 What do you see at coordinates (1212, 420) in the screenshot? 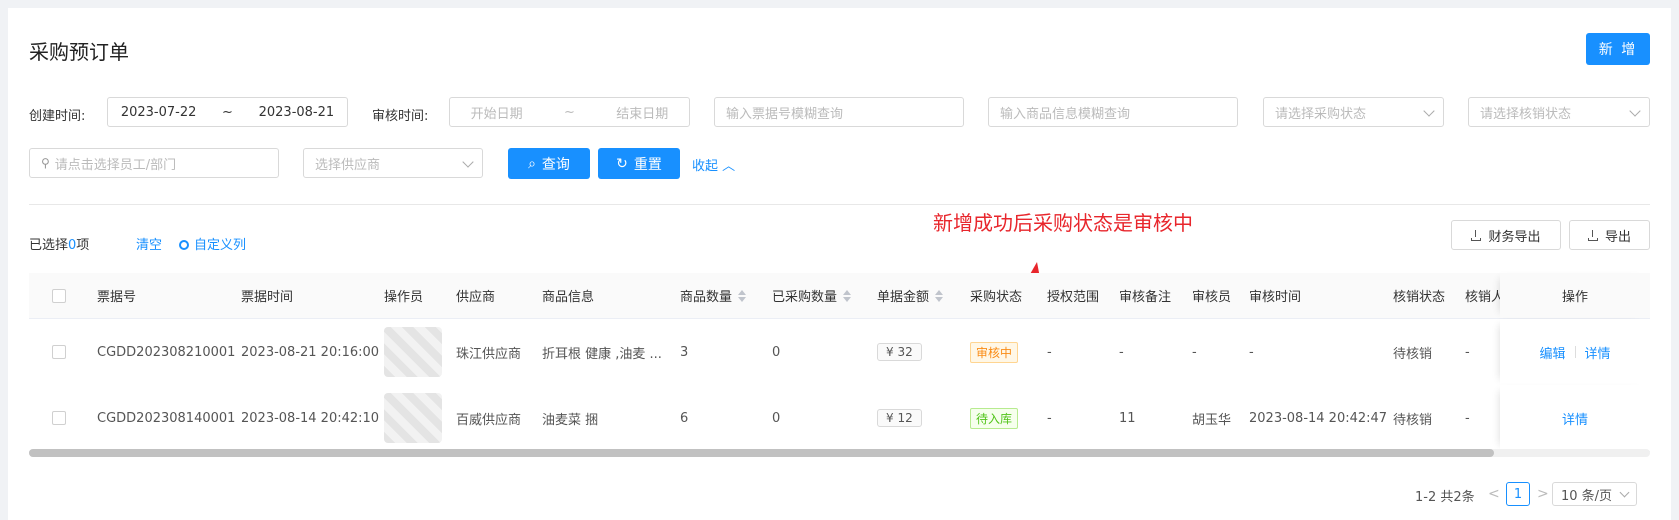
I see `cell-auditor: 胡玉华` at bounding box center [1212, 420].